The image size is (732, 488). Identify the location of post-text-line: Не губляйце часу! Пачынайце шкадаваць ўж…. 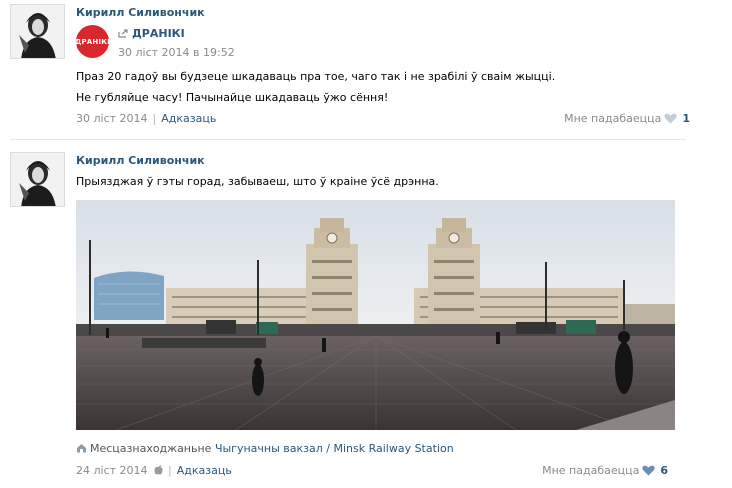
(232, 97).